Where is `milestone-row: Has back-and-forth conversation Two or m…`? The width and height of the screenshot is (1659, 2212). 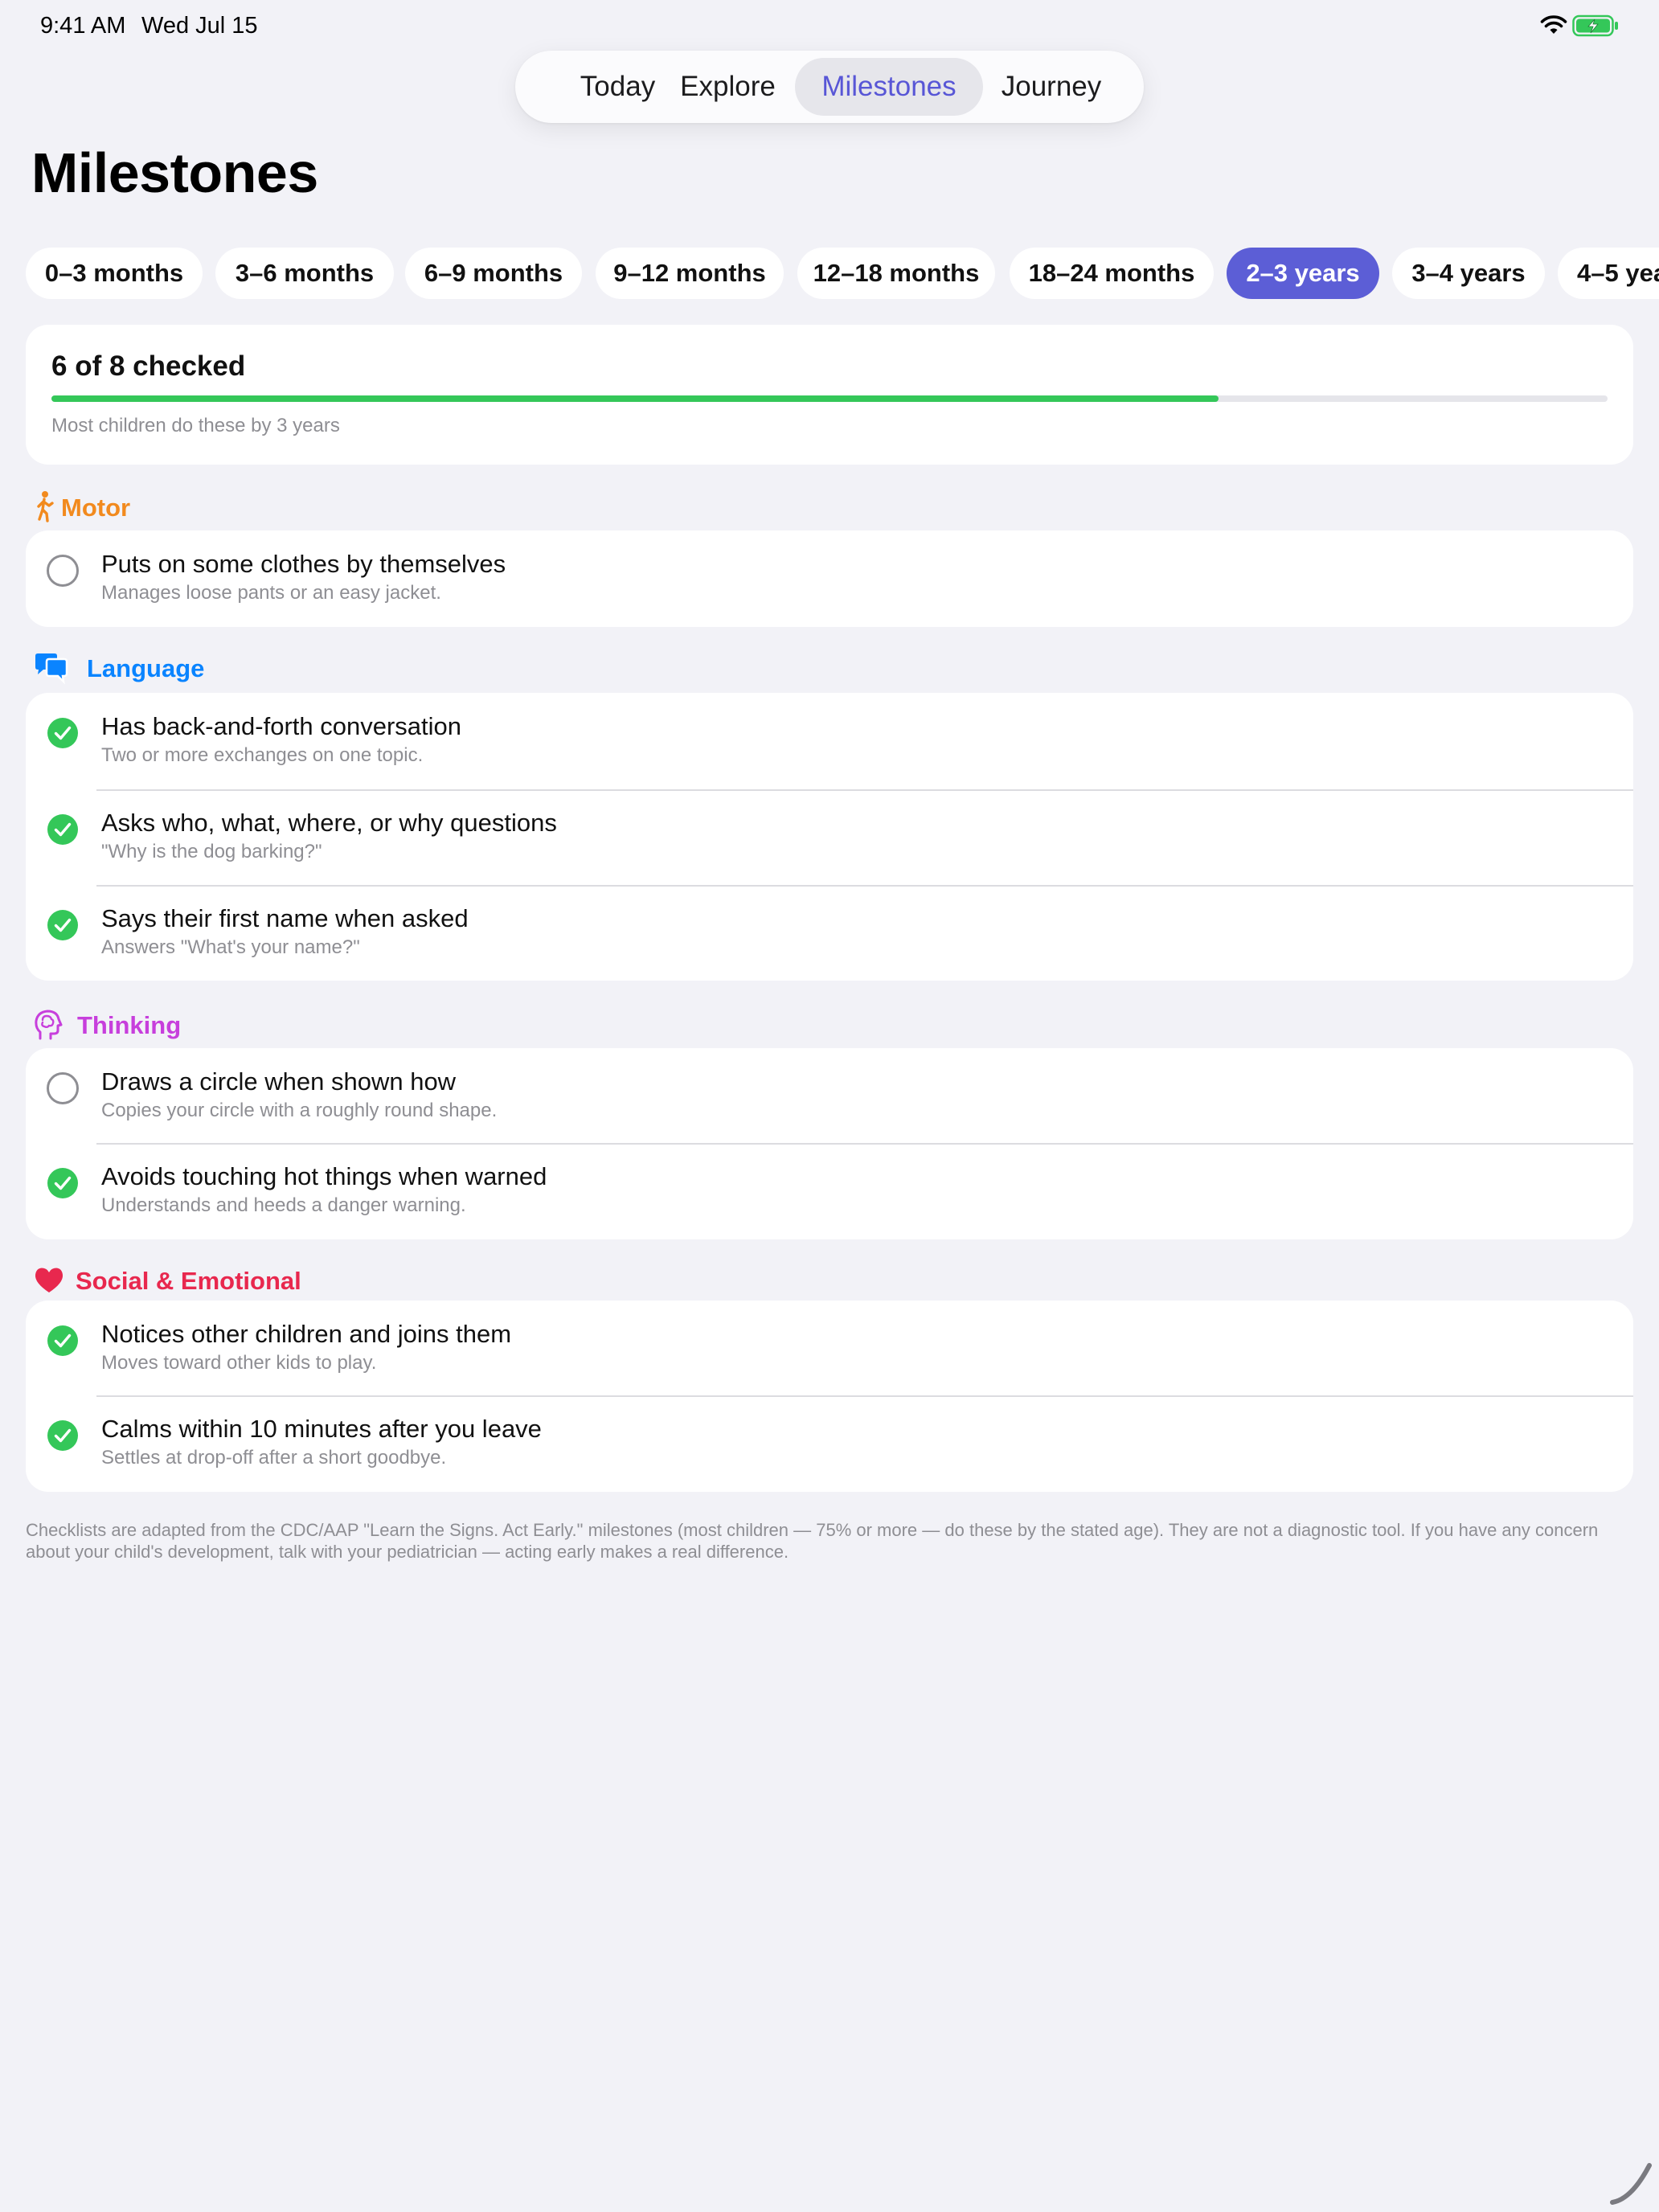 milestone-row: Has back-and-forth conversation Two or m… is located at coordinates (829, 741).